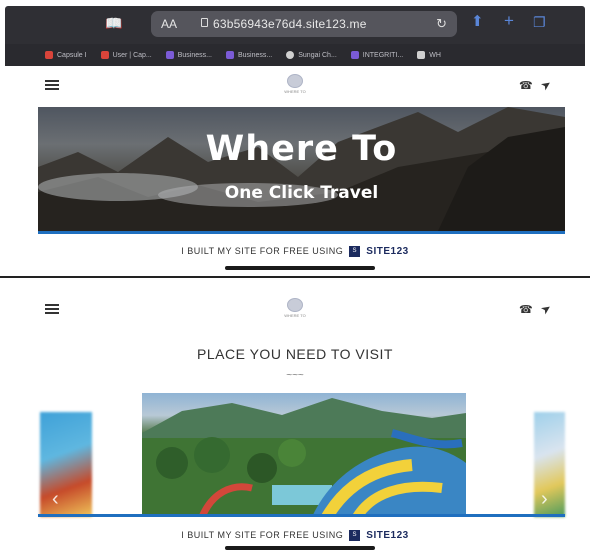  I want to click on hero-subtitle: One Click Travel, so click(301, 193).